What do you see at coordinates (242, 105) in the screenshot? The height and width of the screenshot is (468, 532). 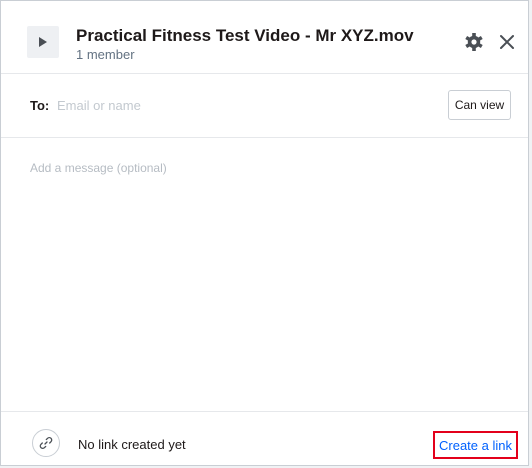 I see `recipient-input` at bounding box center [242, 105].